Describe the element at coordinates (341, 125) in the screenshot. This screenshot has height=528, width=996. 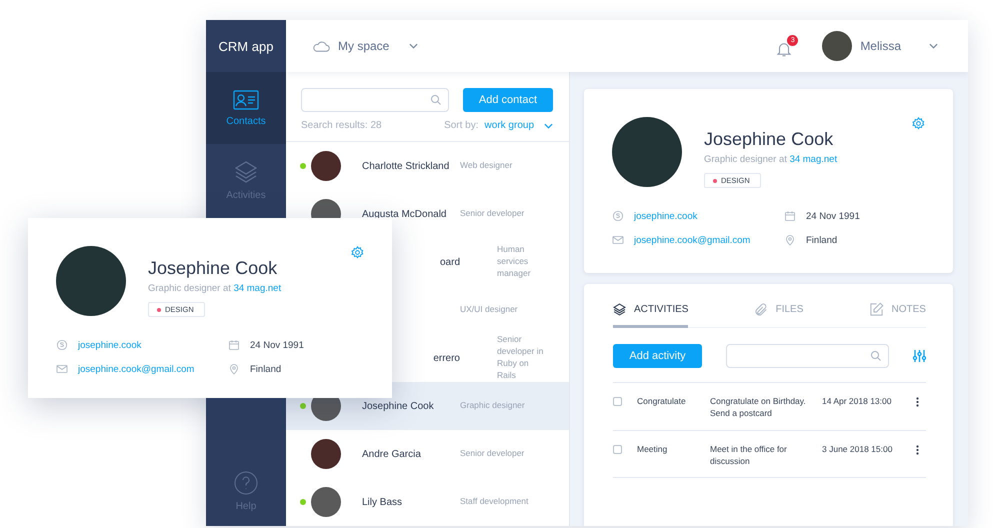
I see `results-count: Search results: 28` at that location.